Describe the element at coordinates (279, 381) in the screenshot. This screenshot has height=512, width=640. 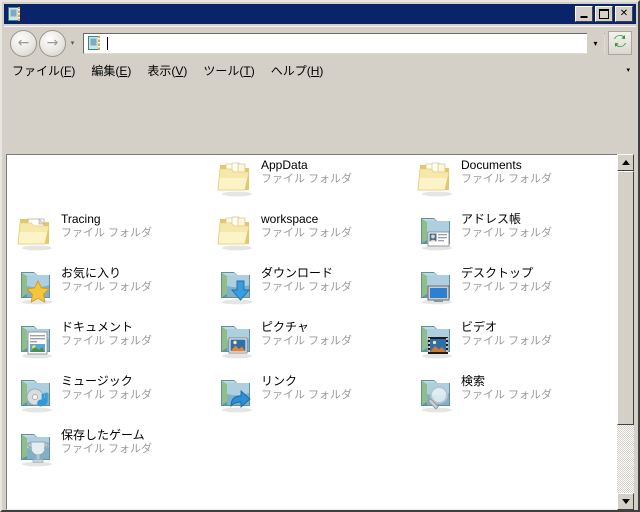
I see `file-item-name: リンク` at that location.